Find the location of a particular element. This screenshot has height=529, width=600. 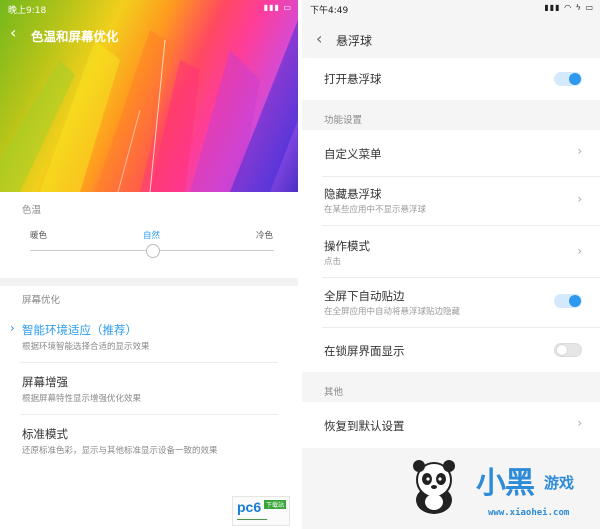

open-ball-label: 打开悬浮球 is located at coordinates (353, 79).